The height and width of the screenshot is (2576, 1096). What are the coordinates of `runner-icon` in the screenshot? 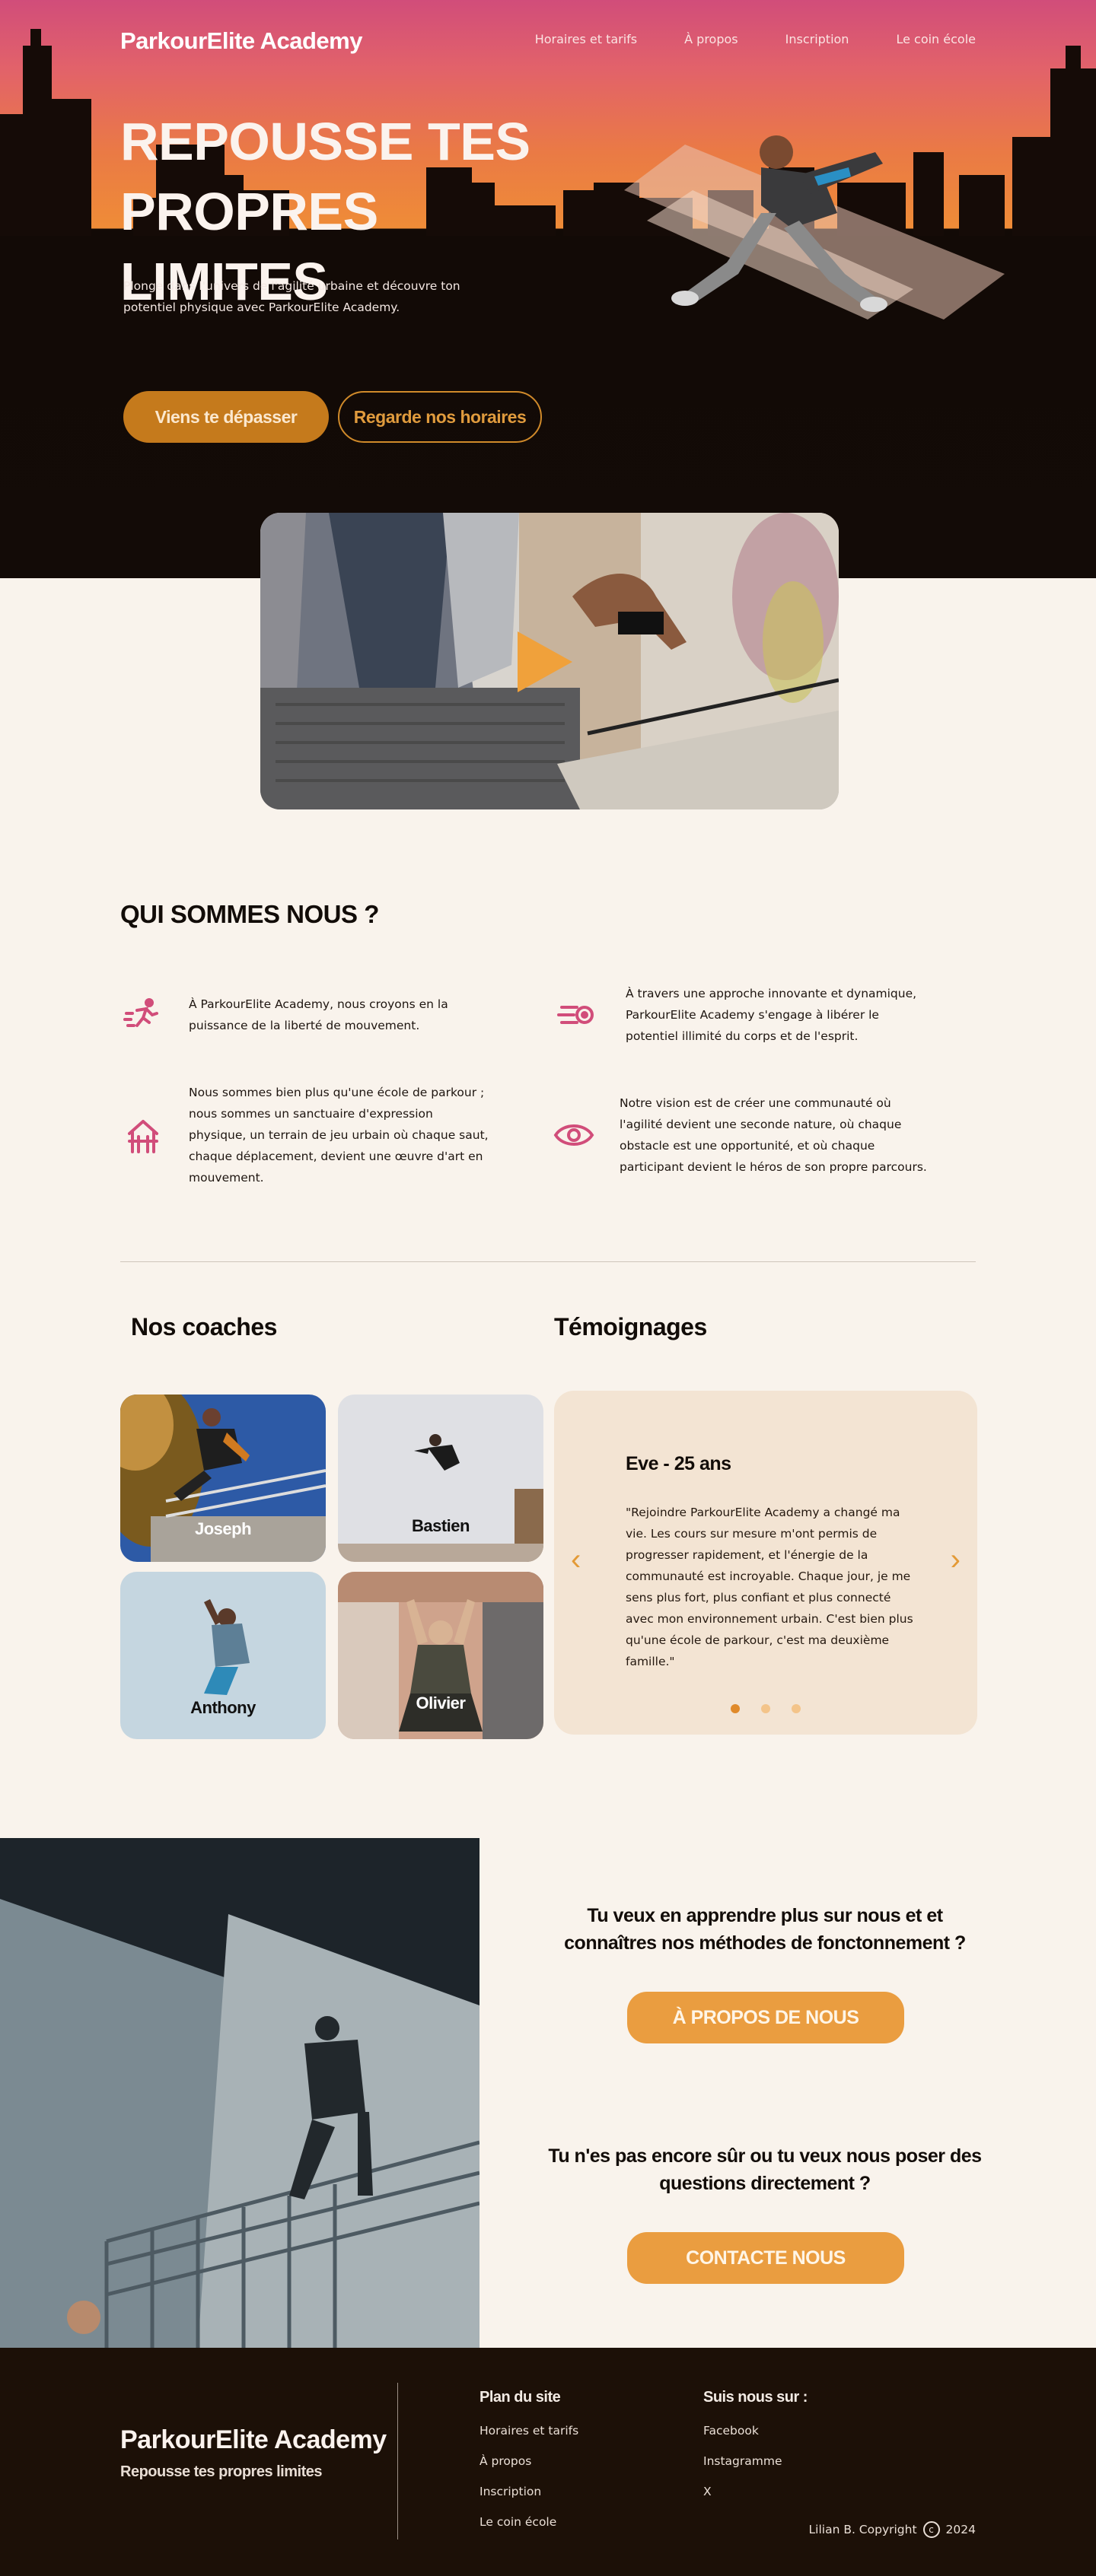 It's located at (140, 1013).